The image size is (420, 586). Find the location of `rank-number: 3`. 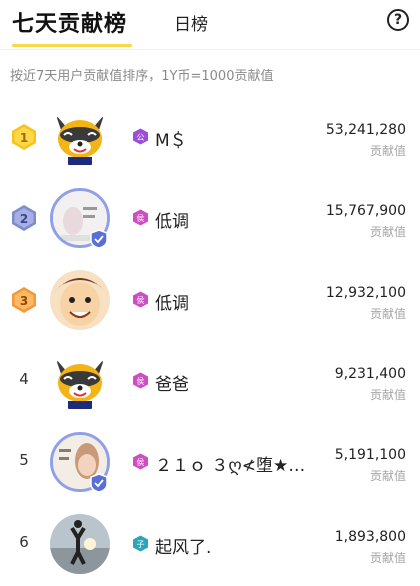

rank-number: 3 is located at coordinates (24, 301).